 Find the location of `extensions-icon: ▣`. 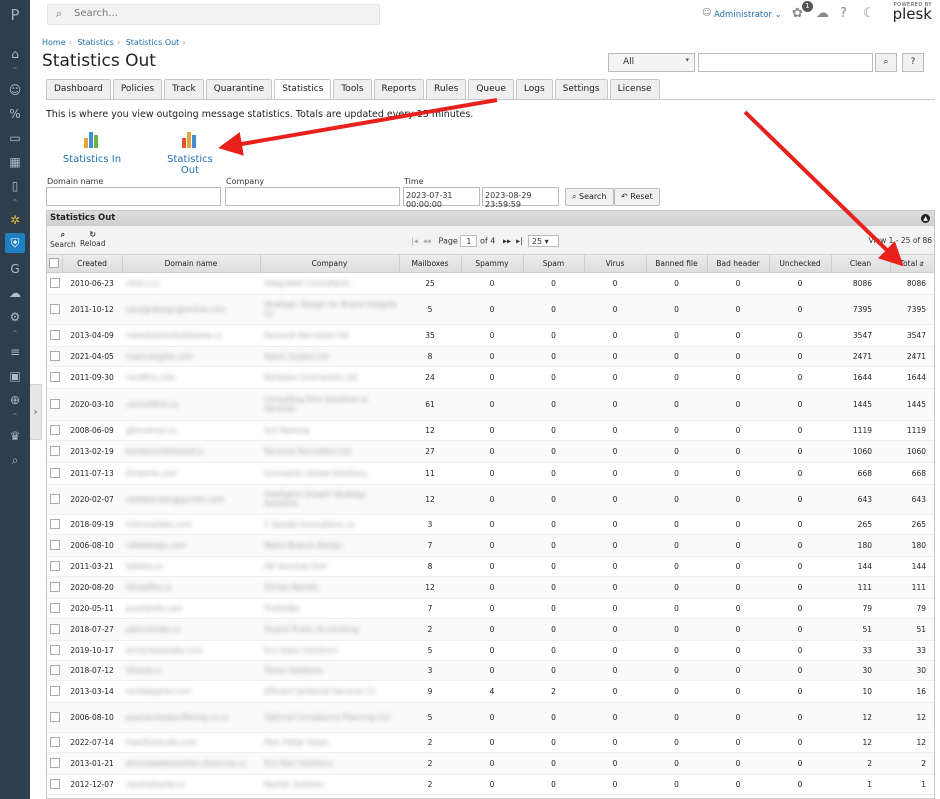

extensions-icon: ▣ is located at coordinates (15, 376).